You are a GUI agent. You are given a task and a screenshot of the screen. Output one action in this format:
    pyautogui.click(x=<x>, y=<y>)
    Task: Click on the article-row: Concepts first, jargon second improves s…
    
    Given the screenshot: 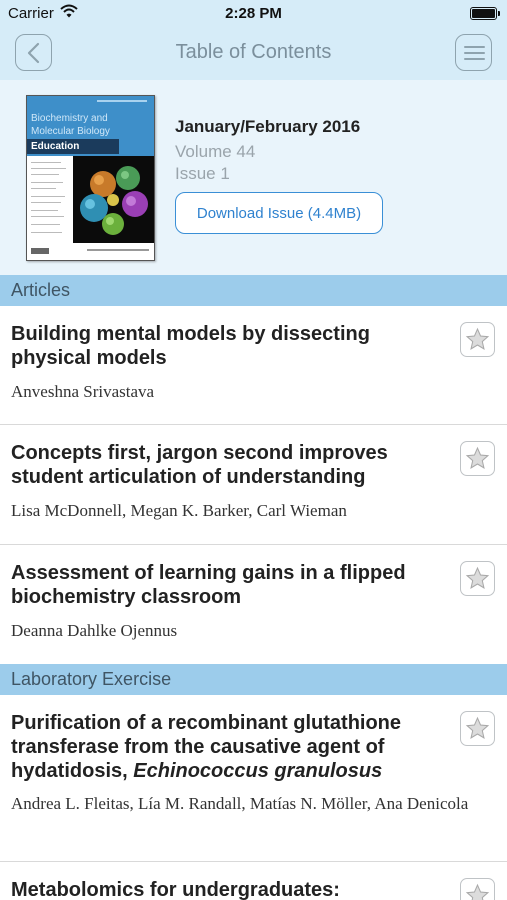 What is the action you would take?
    pyautogui.click(x=253, y=485)
    